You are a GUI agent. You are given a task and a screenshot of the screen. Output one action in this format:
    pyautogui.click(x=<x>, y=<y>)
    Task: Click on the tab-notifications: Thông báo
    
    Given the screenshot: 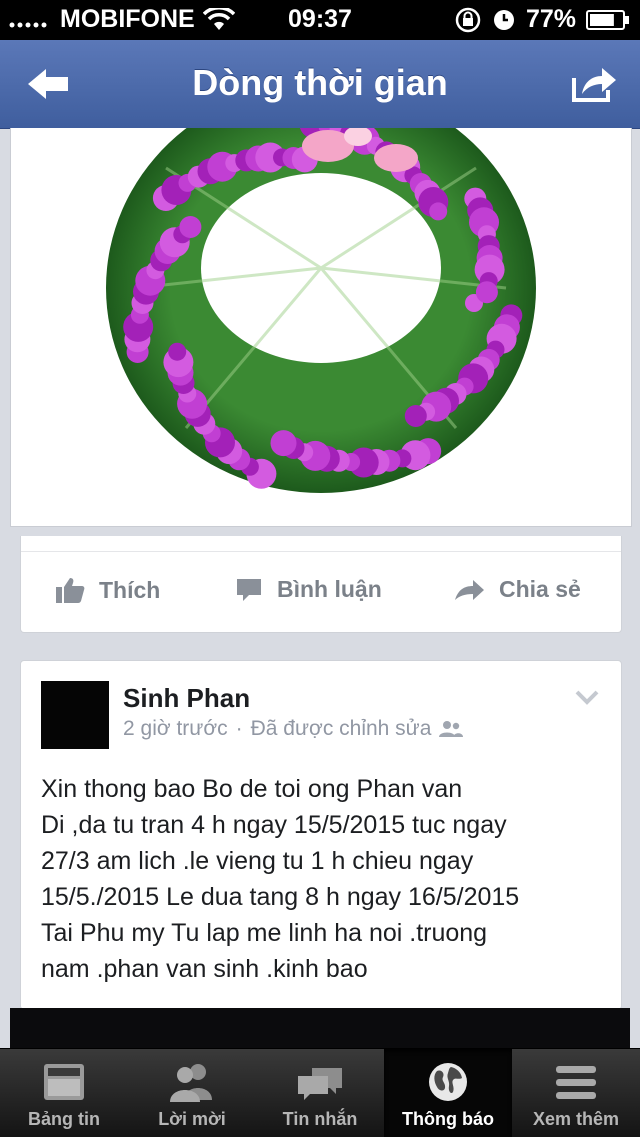 What is the action you would take?
    pyautogui.click(x=448, y=1093)
    